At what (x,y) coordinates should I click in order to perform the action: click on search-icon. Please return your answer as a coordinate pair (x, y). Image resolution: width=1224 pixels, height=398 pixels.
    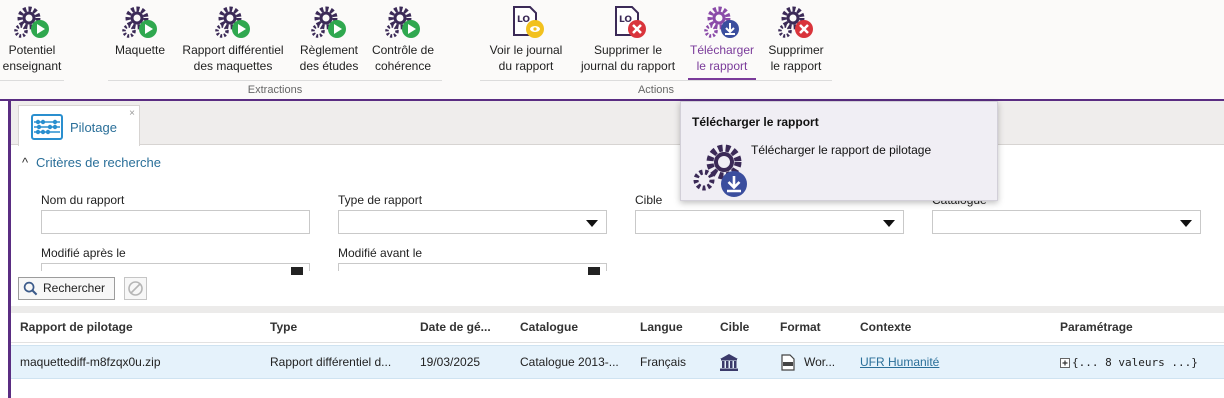
    Looking at the image, I should click on (30, 288).